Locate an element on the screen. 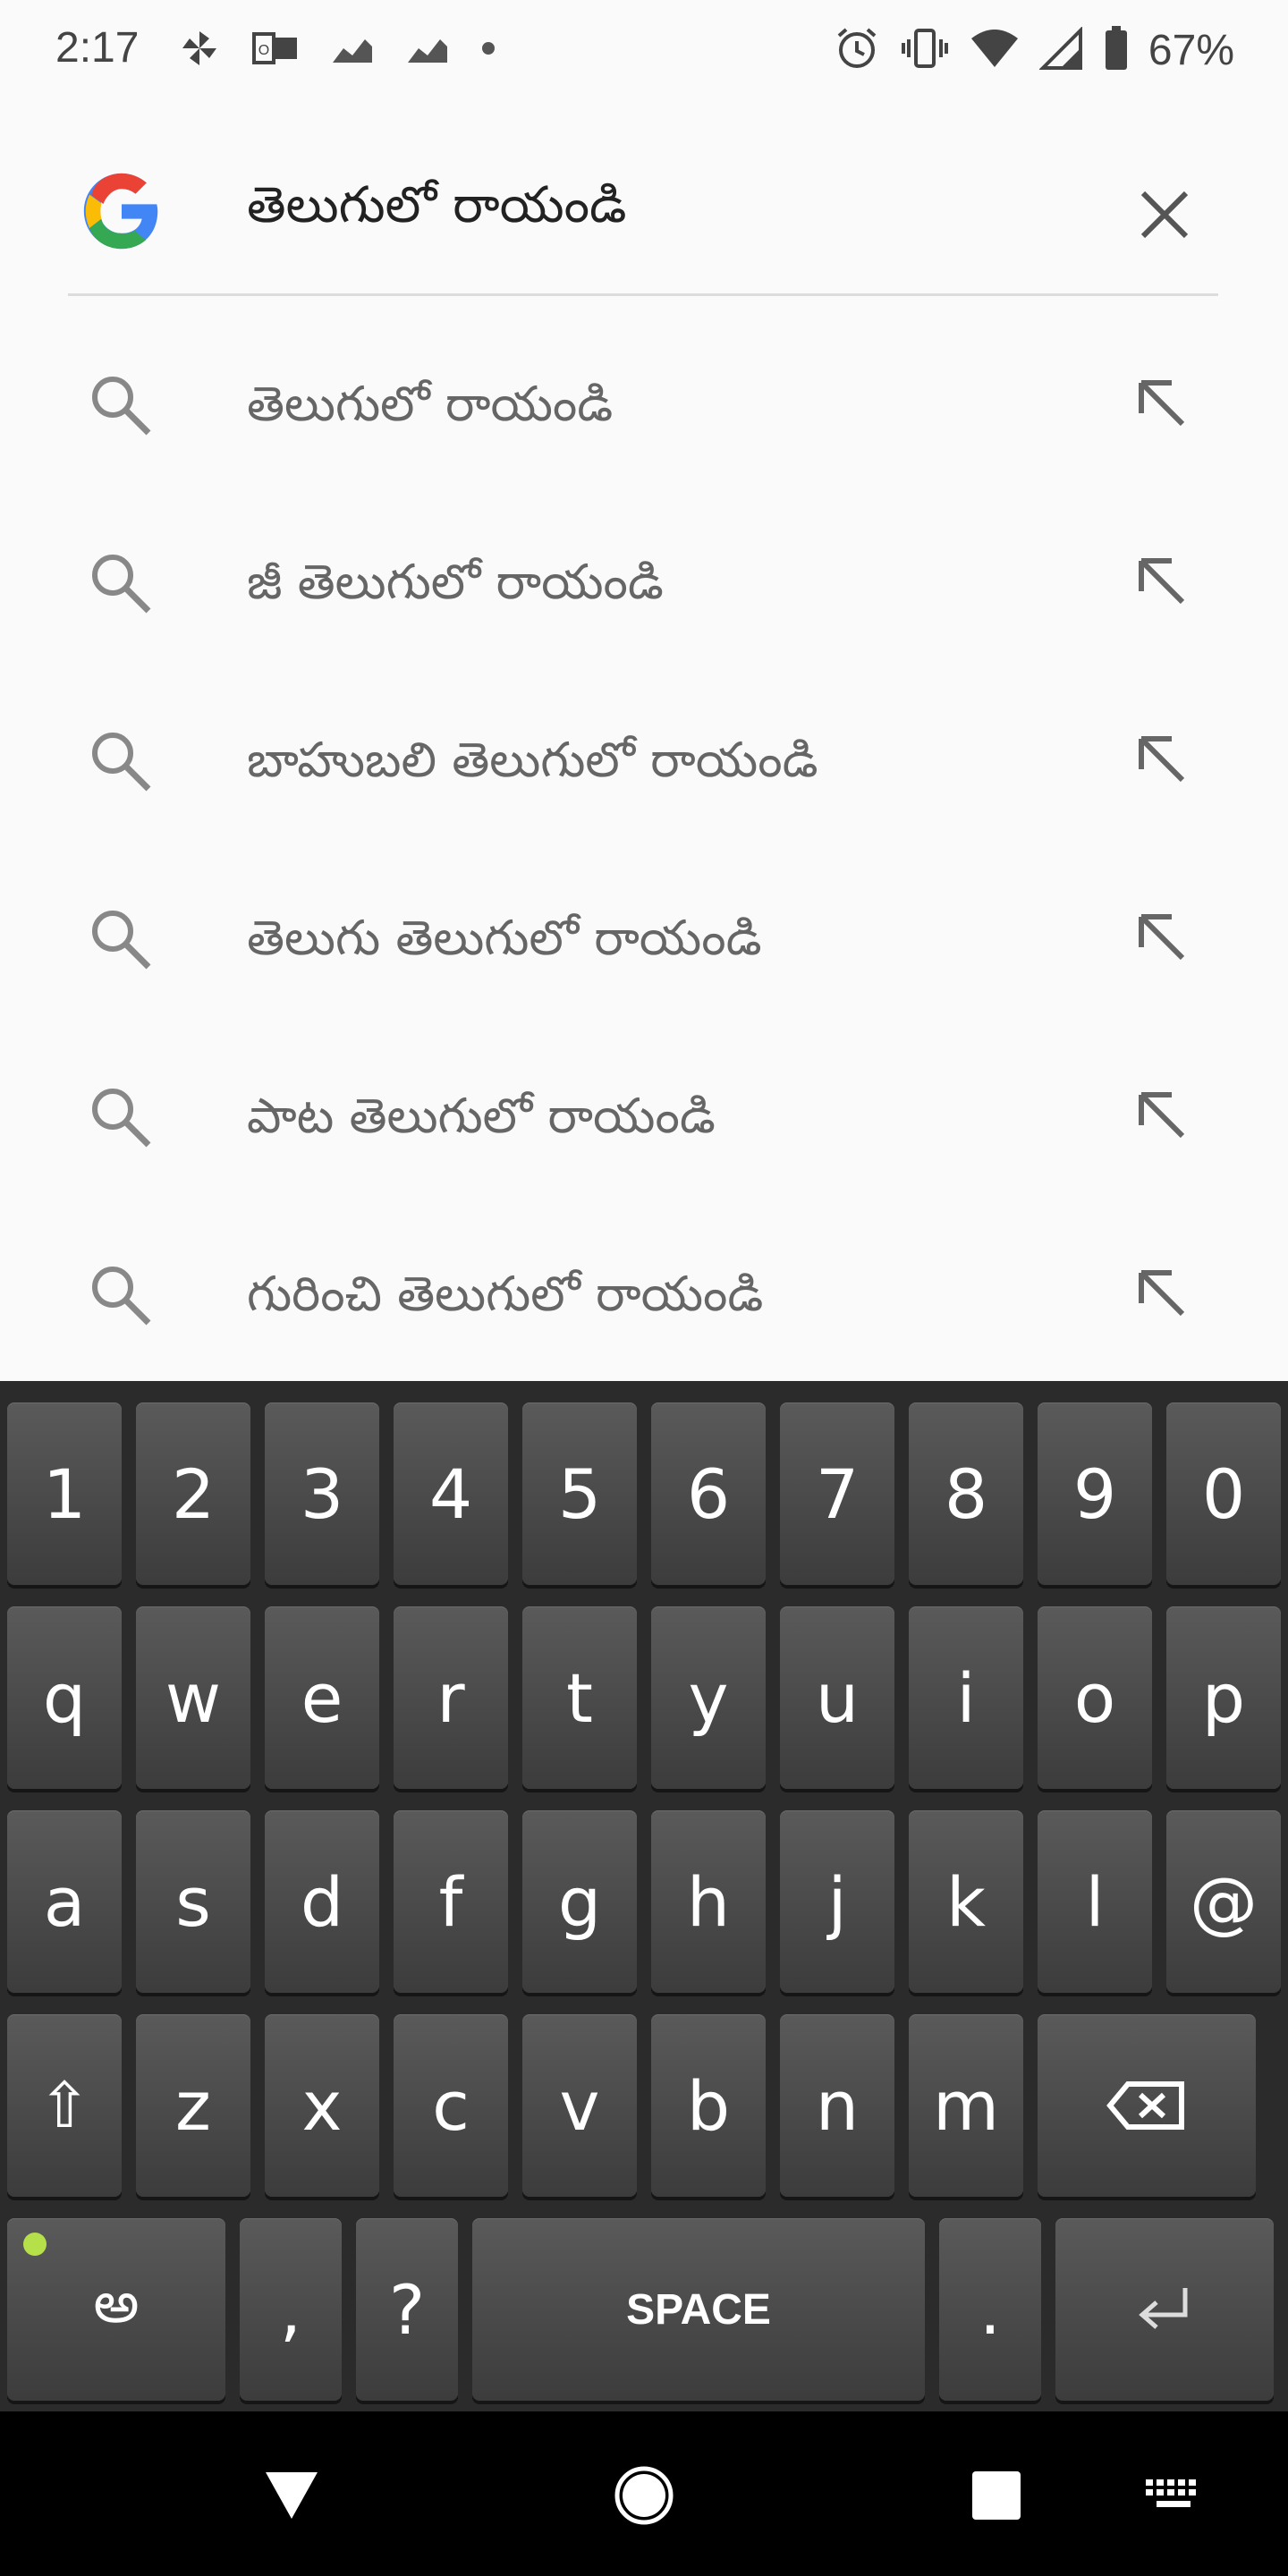  google-logo is located at coordinates (121, 211).